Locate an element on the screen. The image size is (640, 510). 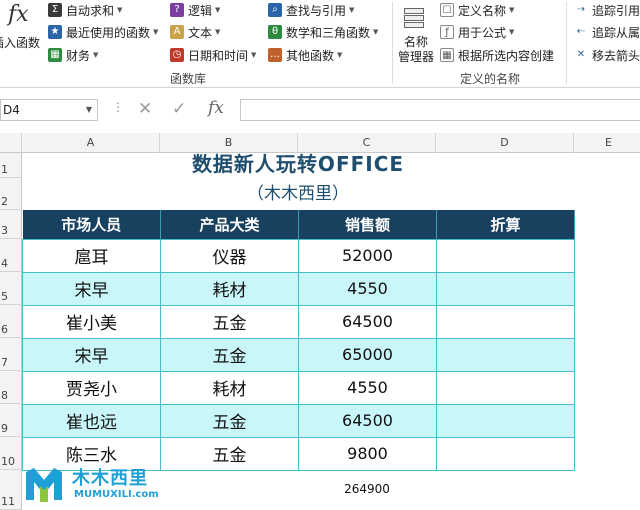
trace-precedents-icon: ⇢ is located at coordinates (581, 10).